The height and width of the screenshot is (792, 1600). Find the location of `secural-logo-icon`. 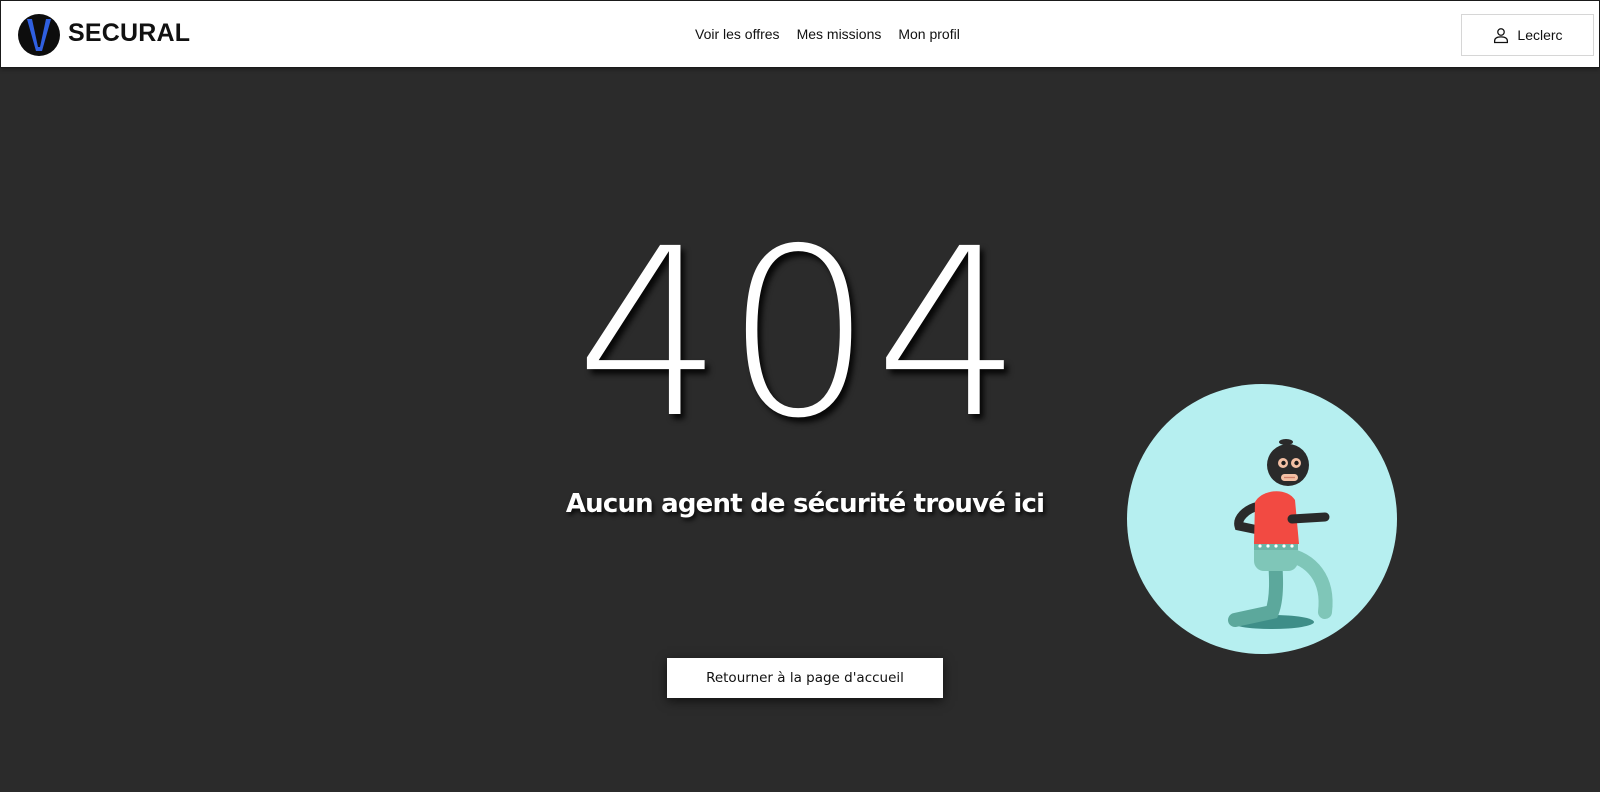

secural-logo-icon is located at coordinates (39, 35).